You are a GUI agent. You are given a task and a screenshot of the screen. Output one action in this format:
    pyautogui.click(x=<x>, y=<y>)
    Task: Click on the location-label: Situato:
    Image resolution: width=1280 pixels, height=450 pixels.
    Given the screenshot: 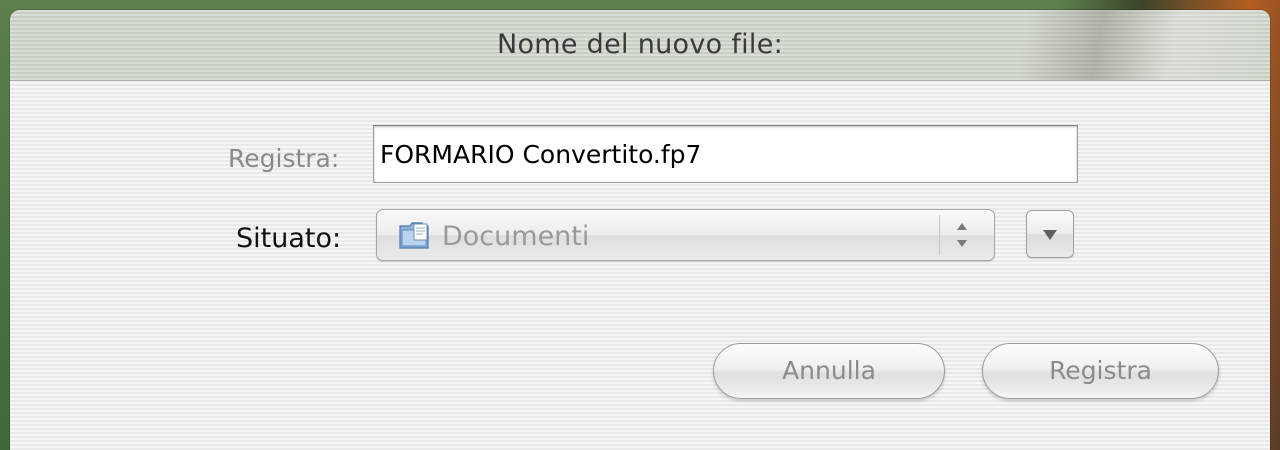 What is the action you would take?
    pyautogui.click(x=289, y=238)
    